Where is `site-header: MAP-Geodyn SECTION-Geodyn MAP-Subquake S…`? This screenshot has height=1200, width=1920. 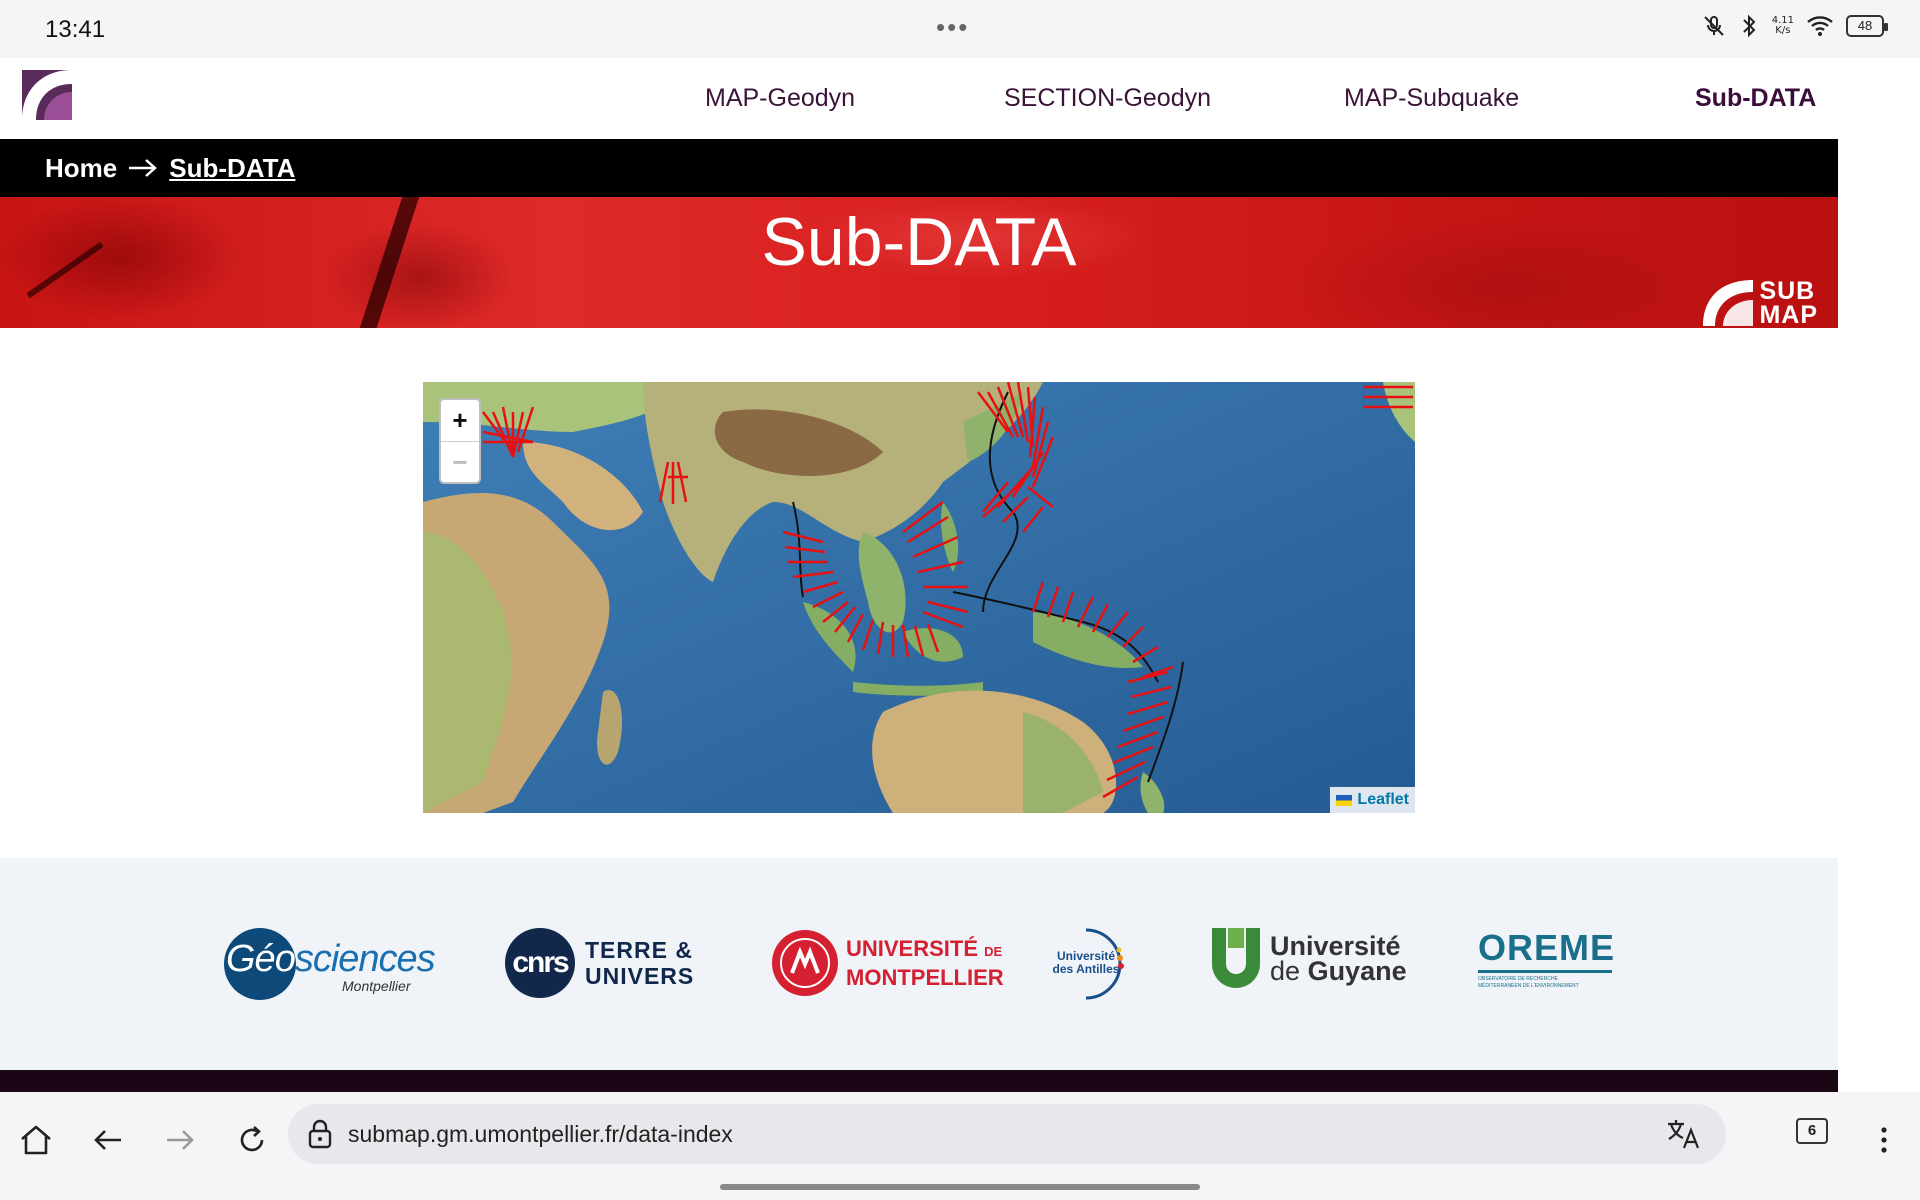 site-header: MAP-Geodyn SECTION-Geodyn MAP-Subquake S… is located at coordinates (919, 98).